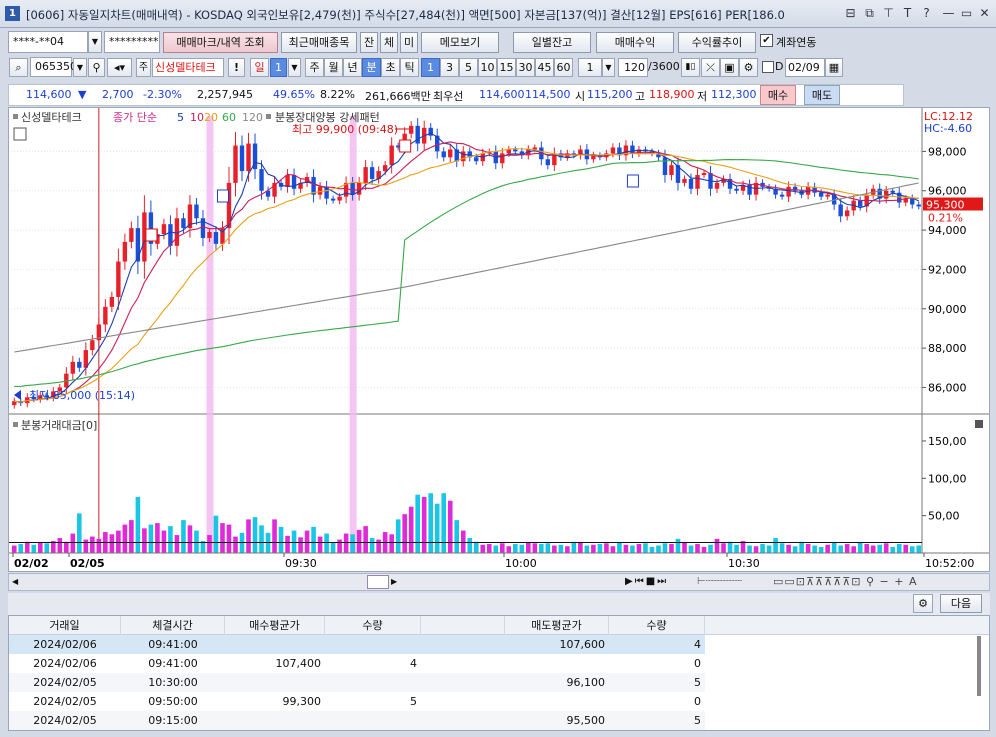 The height and width of the screenshot is (737, 996). I want to click on period-button-0: 주, so click(314, 67).